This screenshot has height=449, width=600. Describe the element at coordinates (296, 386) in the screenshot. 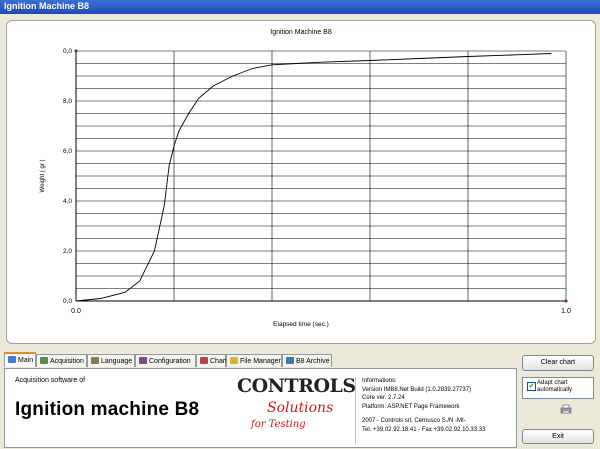

I see `logo-controls-text: CONTROLS` at that location.